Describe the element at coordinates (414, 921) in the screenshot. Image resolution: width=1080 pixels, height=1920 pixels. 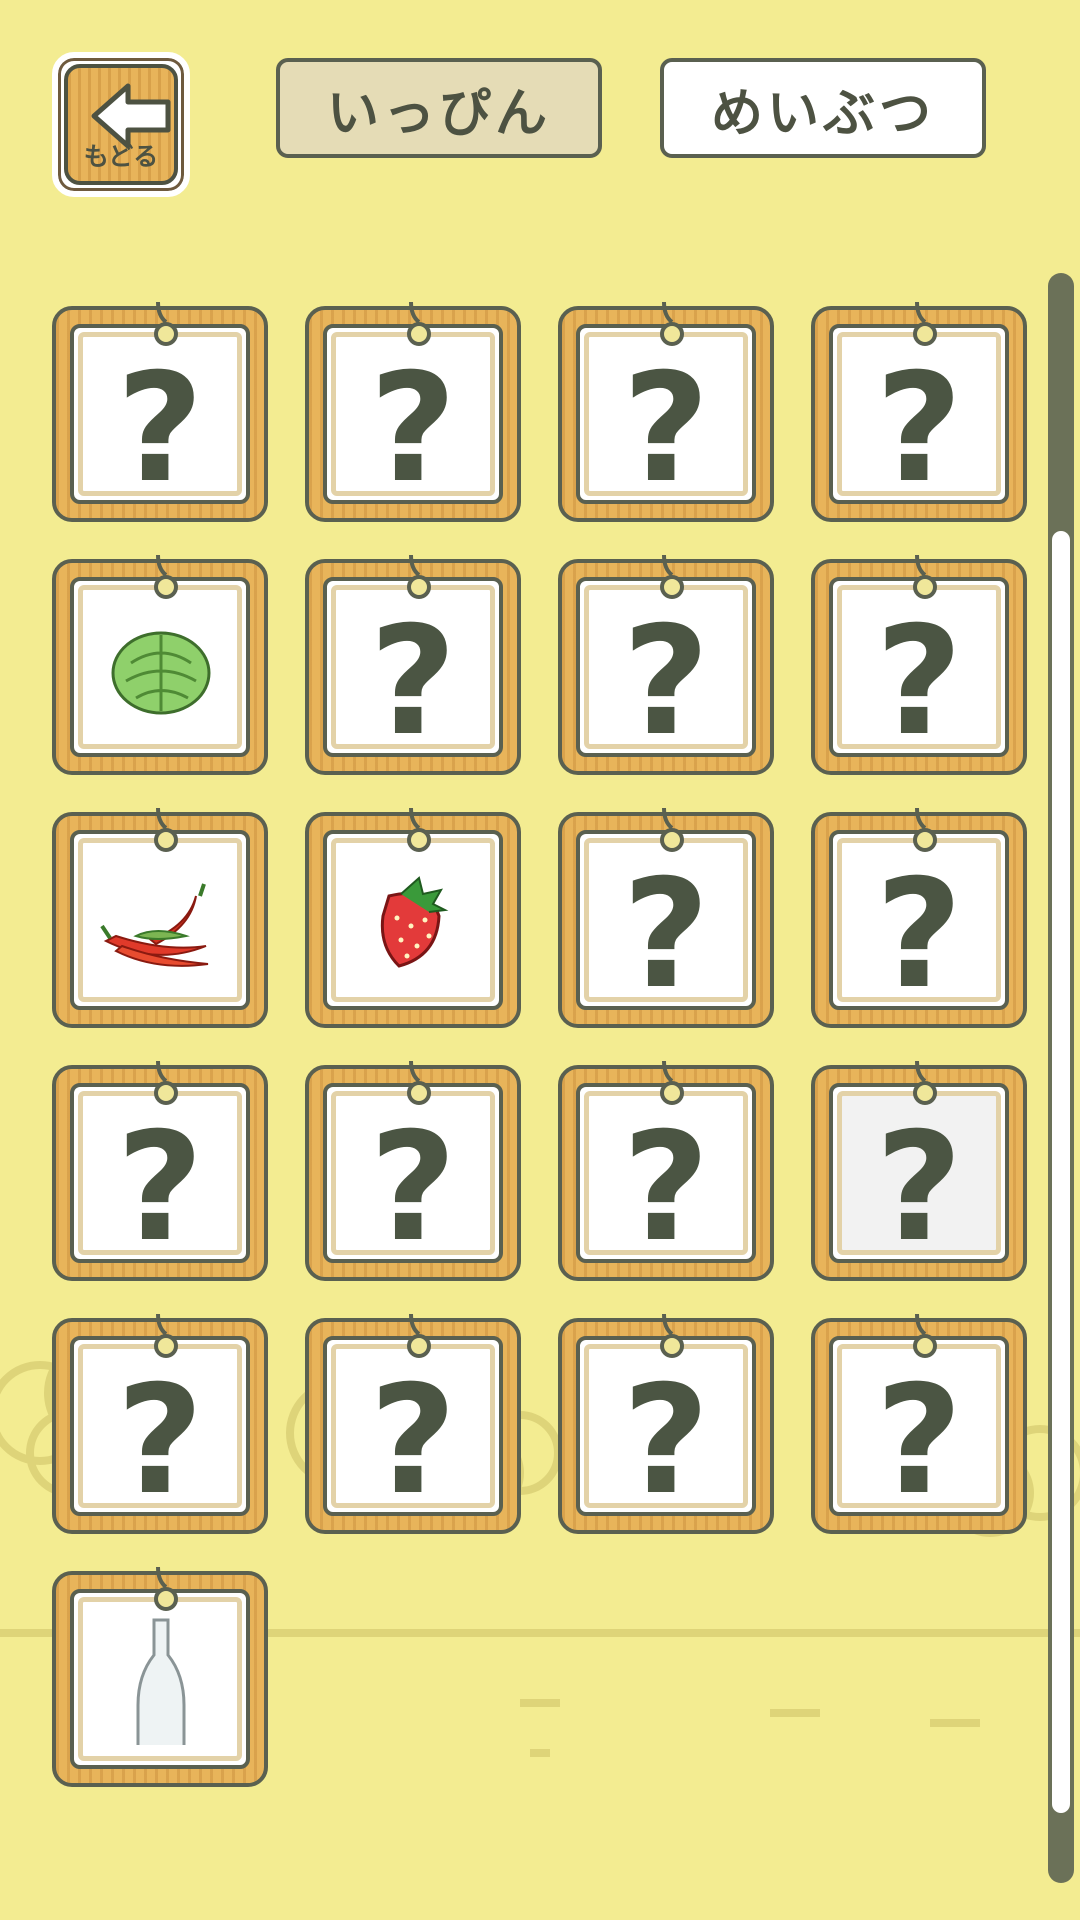
I see `strawberry-icon` at that location.